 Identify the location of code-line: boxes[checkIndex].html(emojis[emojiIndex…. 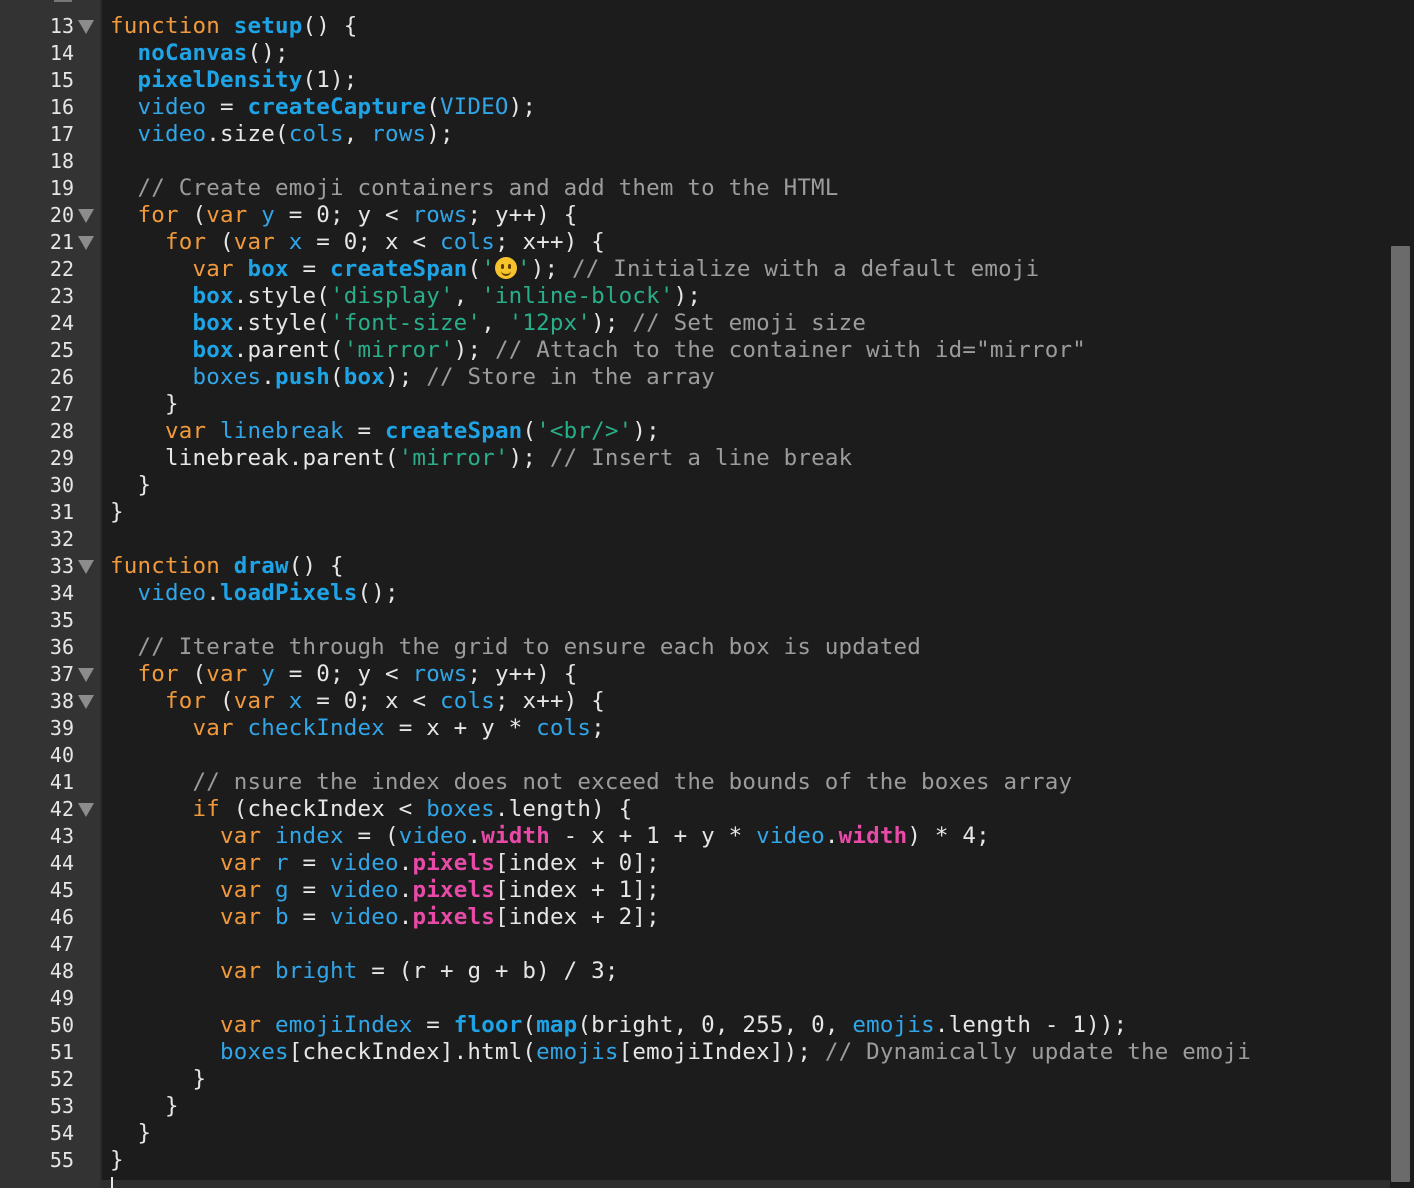
(680, 1052).